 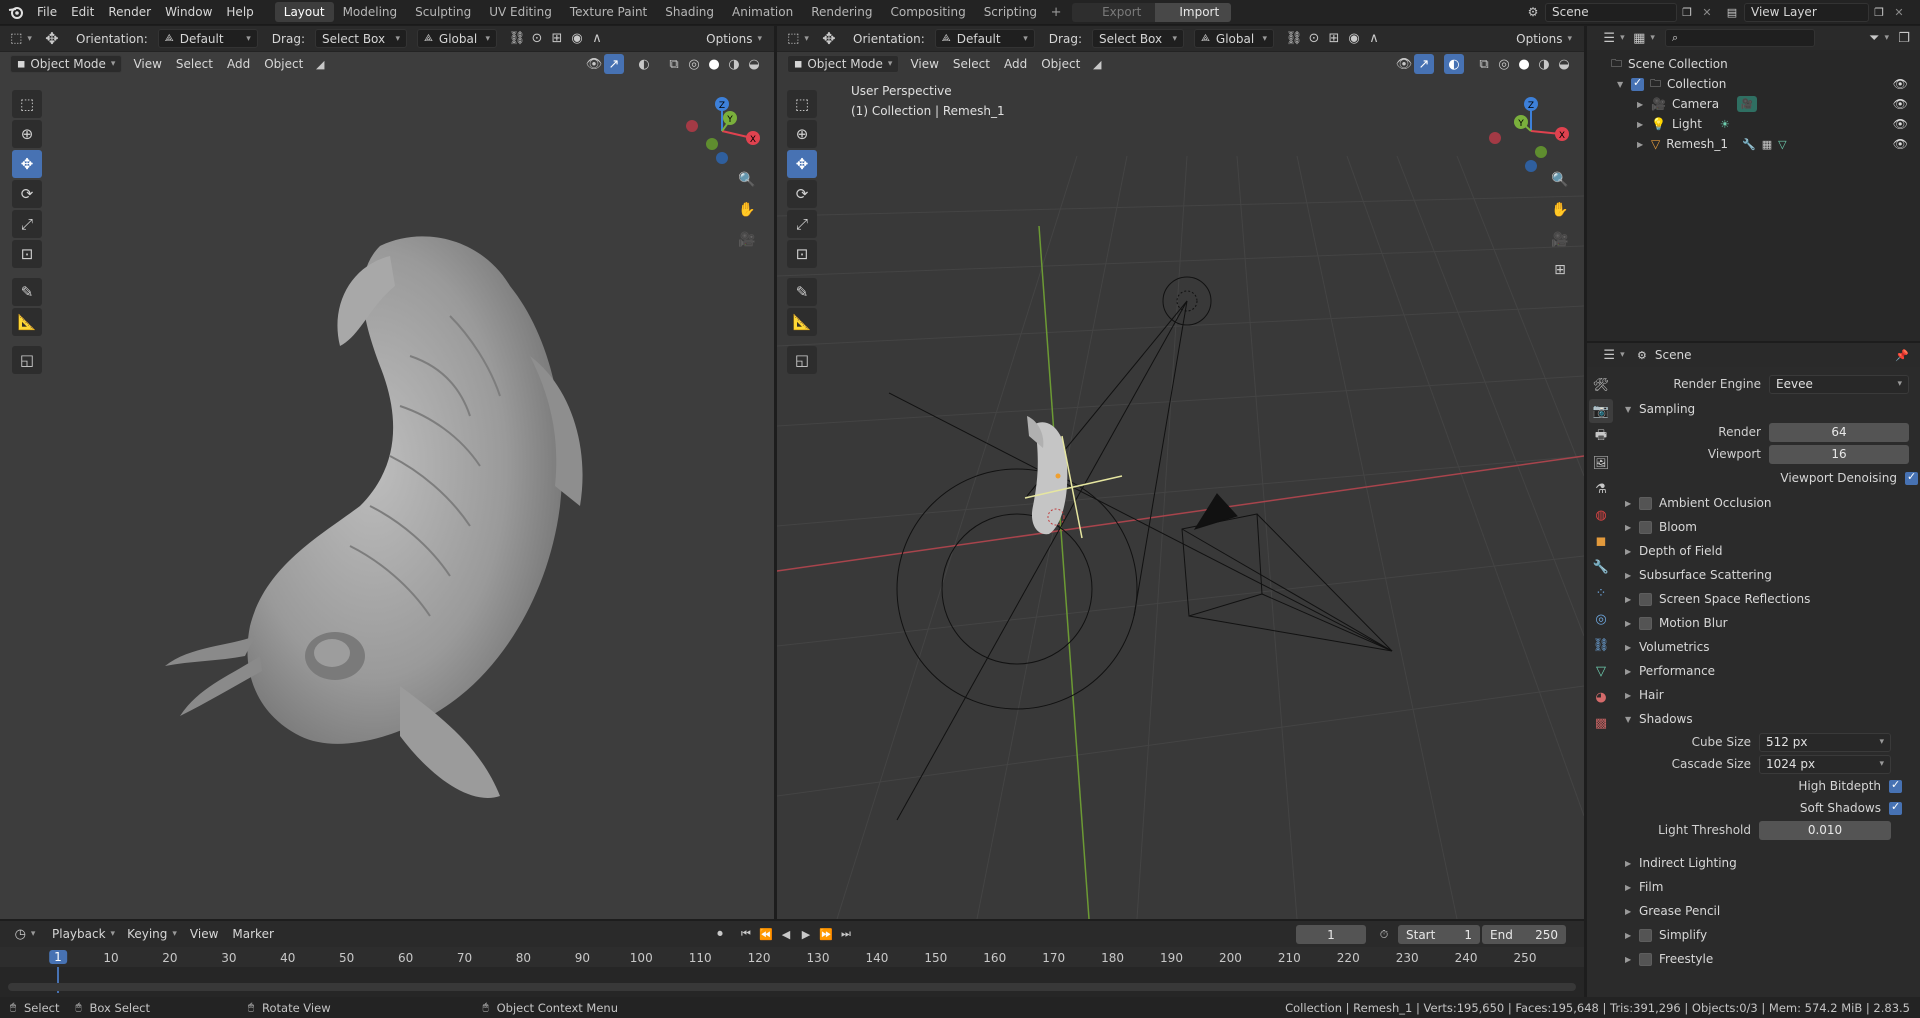 What do you see at coordinates (1564, 64) in the screenshot?
I see `rendered-shading-icon-right: ◒` at bounding box center [1564, 64].